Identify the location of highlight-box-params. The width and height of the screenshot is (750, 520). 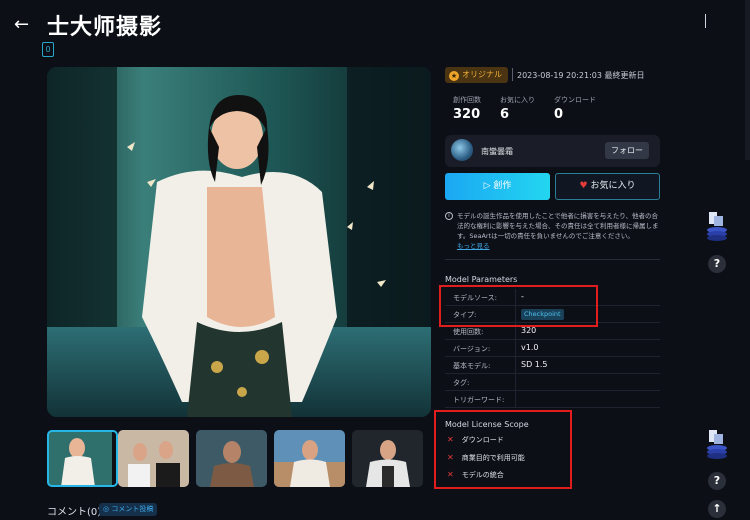
(518, 306).